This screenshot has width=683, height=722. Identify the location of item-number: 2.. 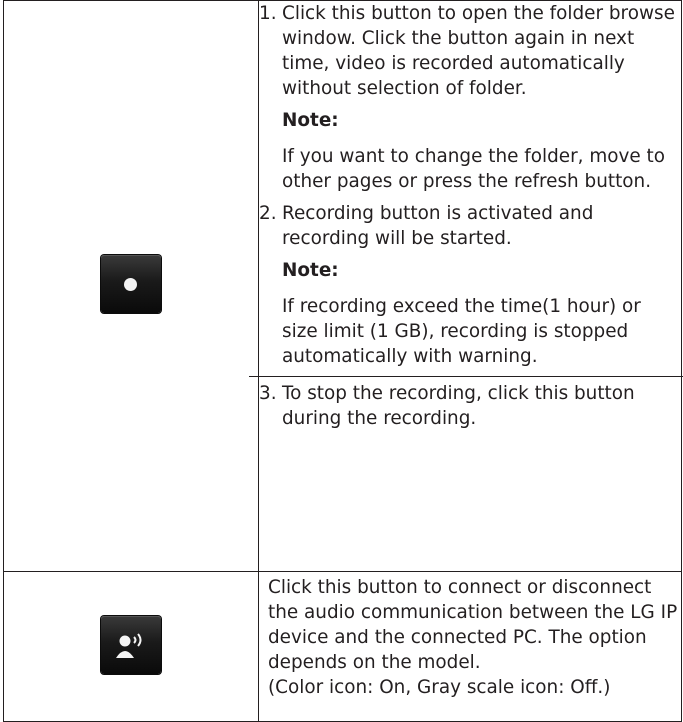
(268, 213).